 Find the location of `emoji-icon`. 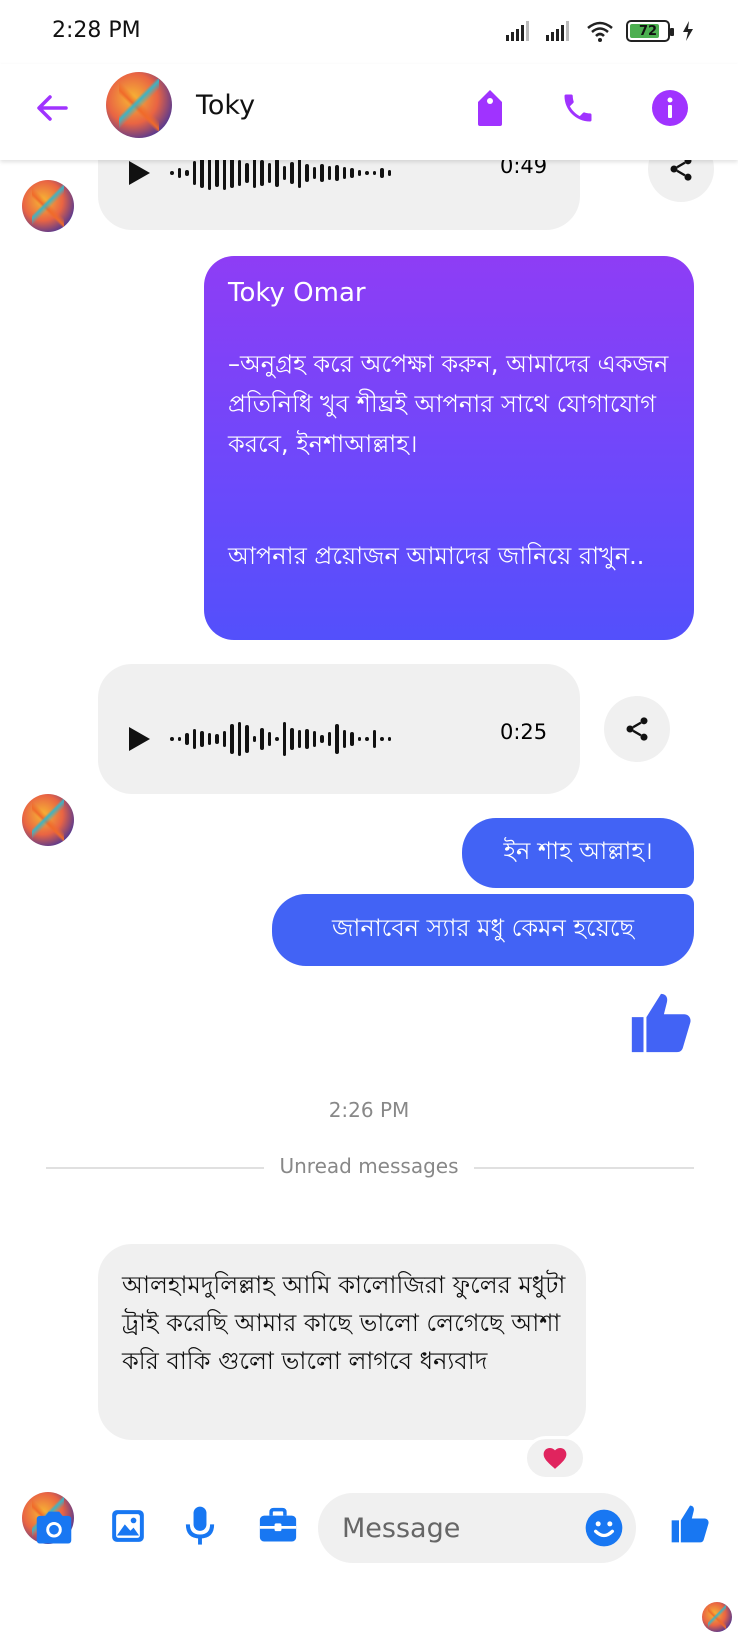

emoji-icon is located at coordinates (604, 1528).